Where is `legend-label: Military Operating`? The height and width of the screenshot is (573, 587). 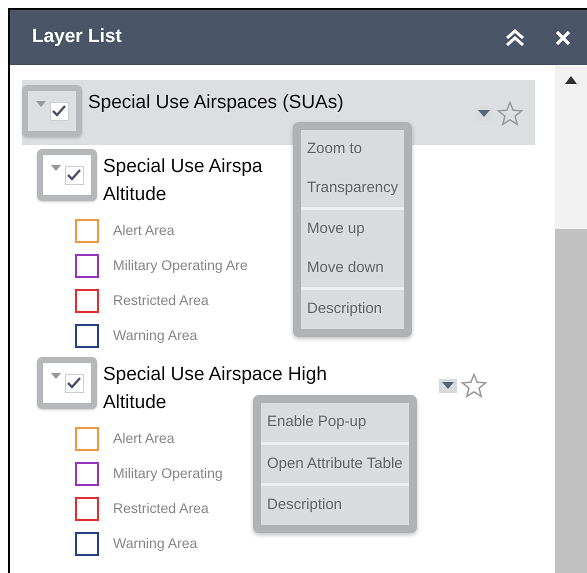 legend-label: Military Operating is located at coordinates (168, 473).